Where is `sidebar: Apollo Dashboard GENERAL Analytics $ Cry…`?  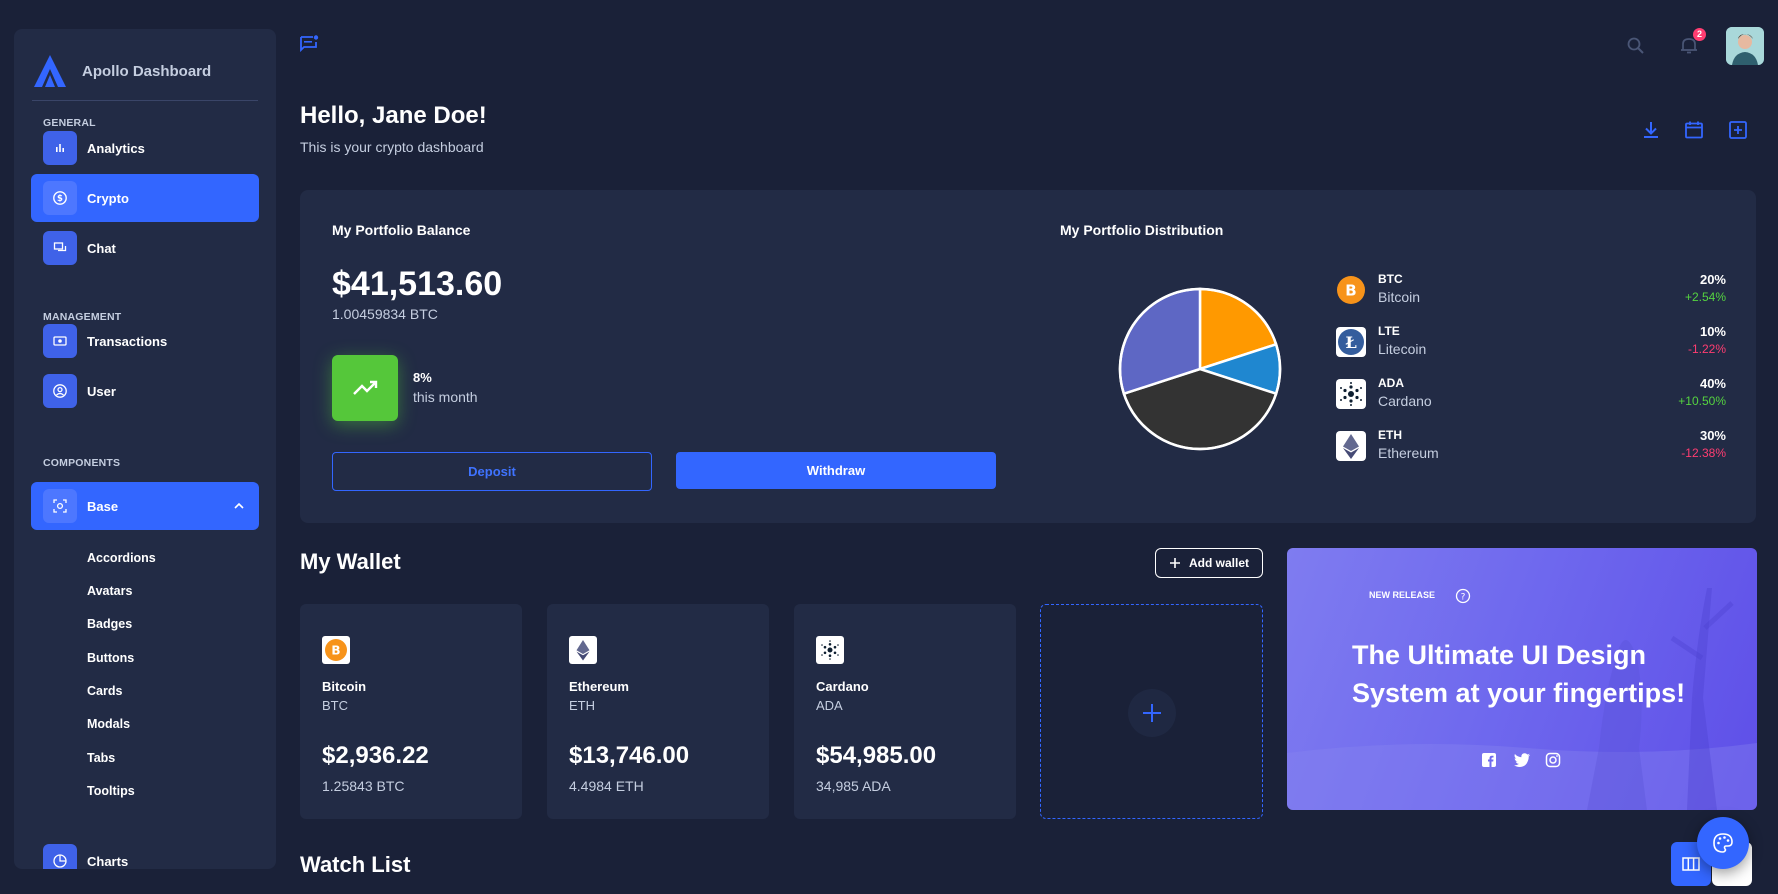
sidebar: Apollo Dashboard GENERAL Analytics $ Cry… is located at coordinates (145, 449).